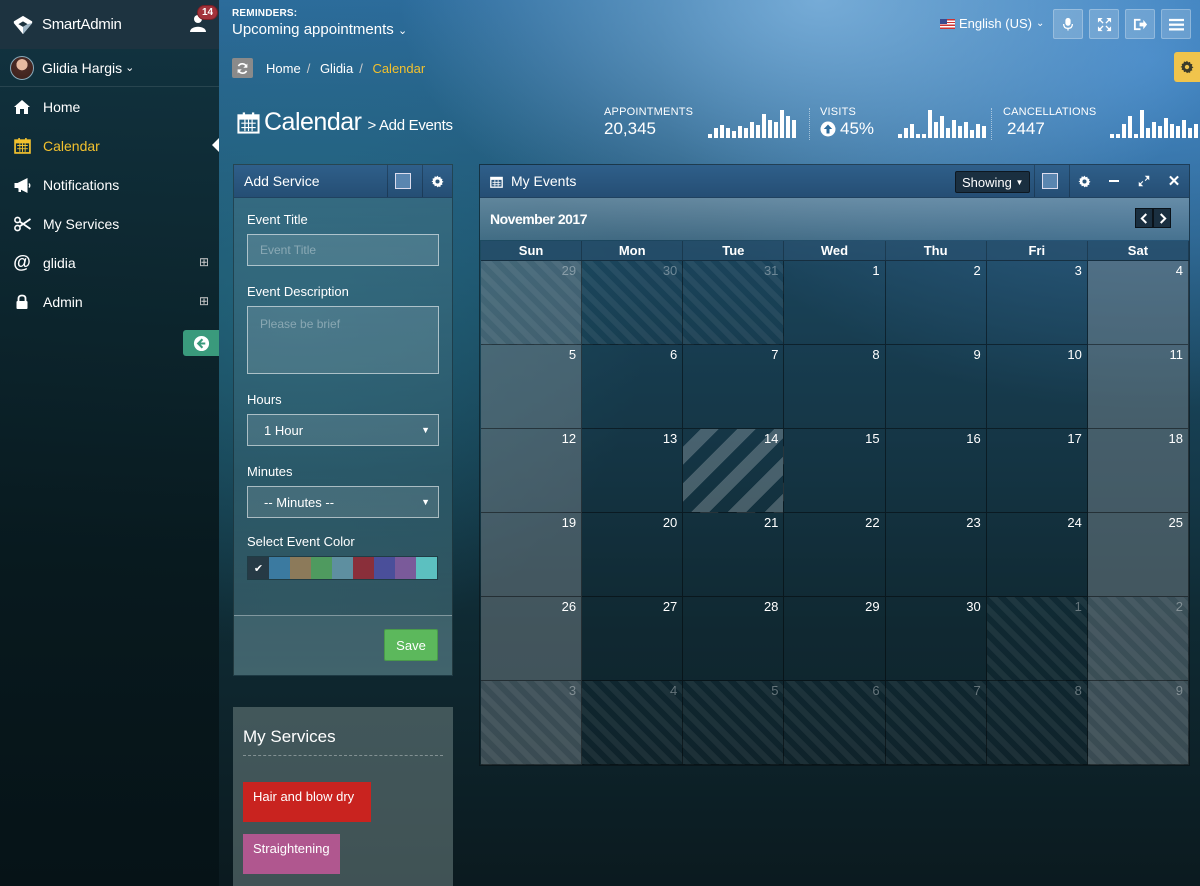  Describe the element at coordinates (532, 639) in the screenshot. I see `calendar-day-cell: 26` at that location.